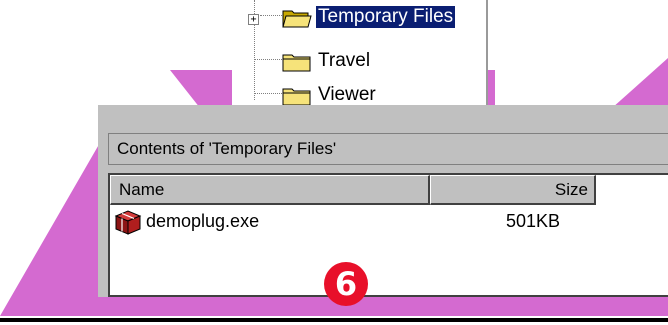 Image resolution: width=668 pixels, height=325 pixels. Describe the element at coordinates (513, 190) in the screenshot. I see `column-header-size: Size` at that location.